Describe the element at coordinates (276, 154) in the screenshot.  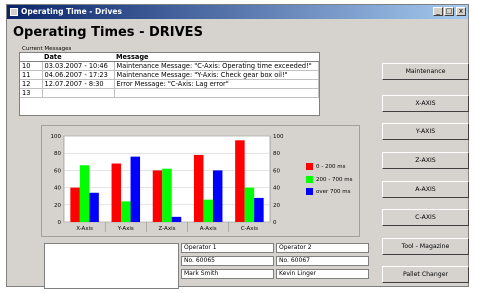
I see `y-tick-label-right: 80` at that location.